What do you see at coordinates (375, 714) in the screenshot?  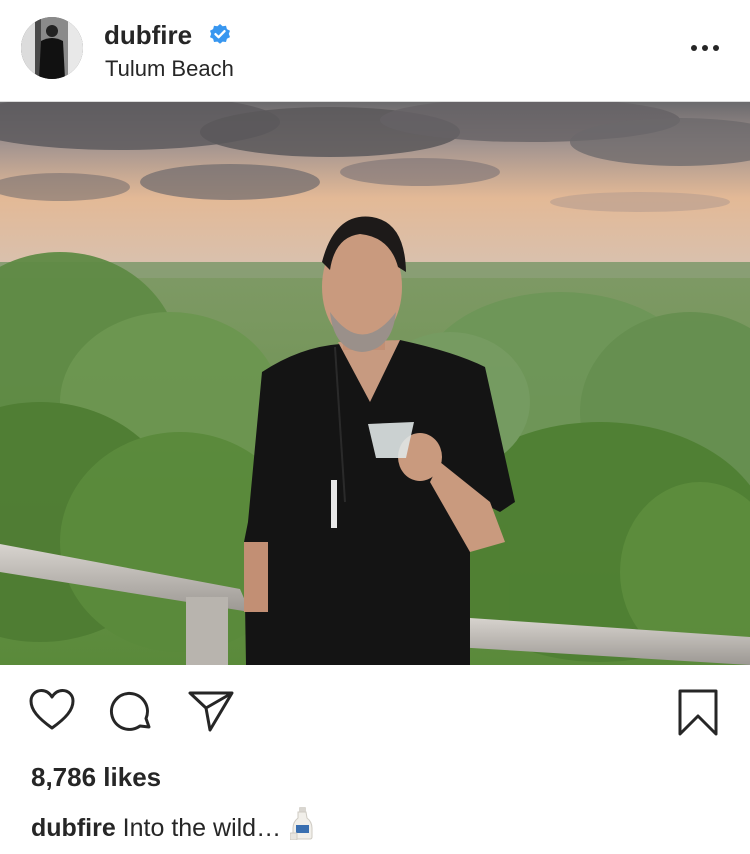 I see `action-bar` at bounding box center [375, 714].